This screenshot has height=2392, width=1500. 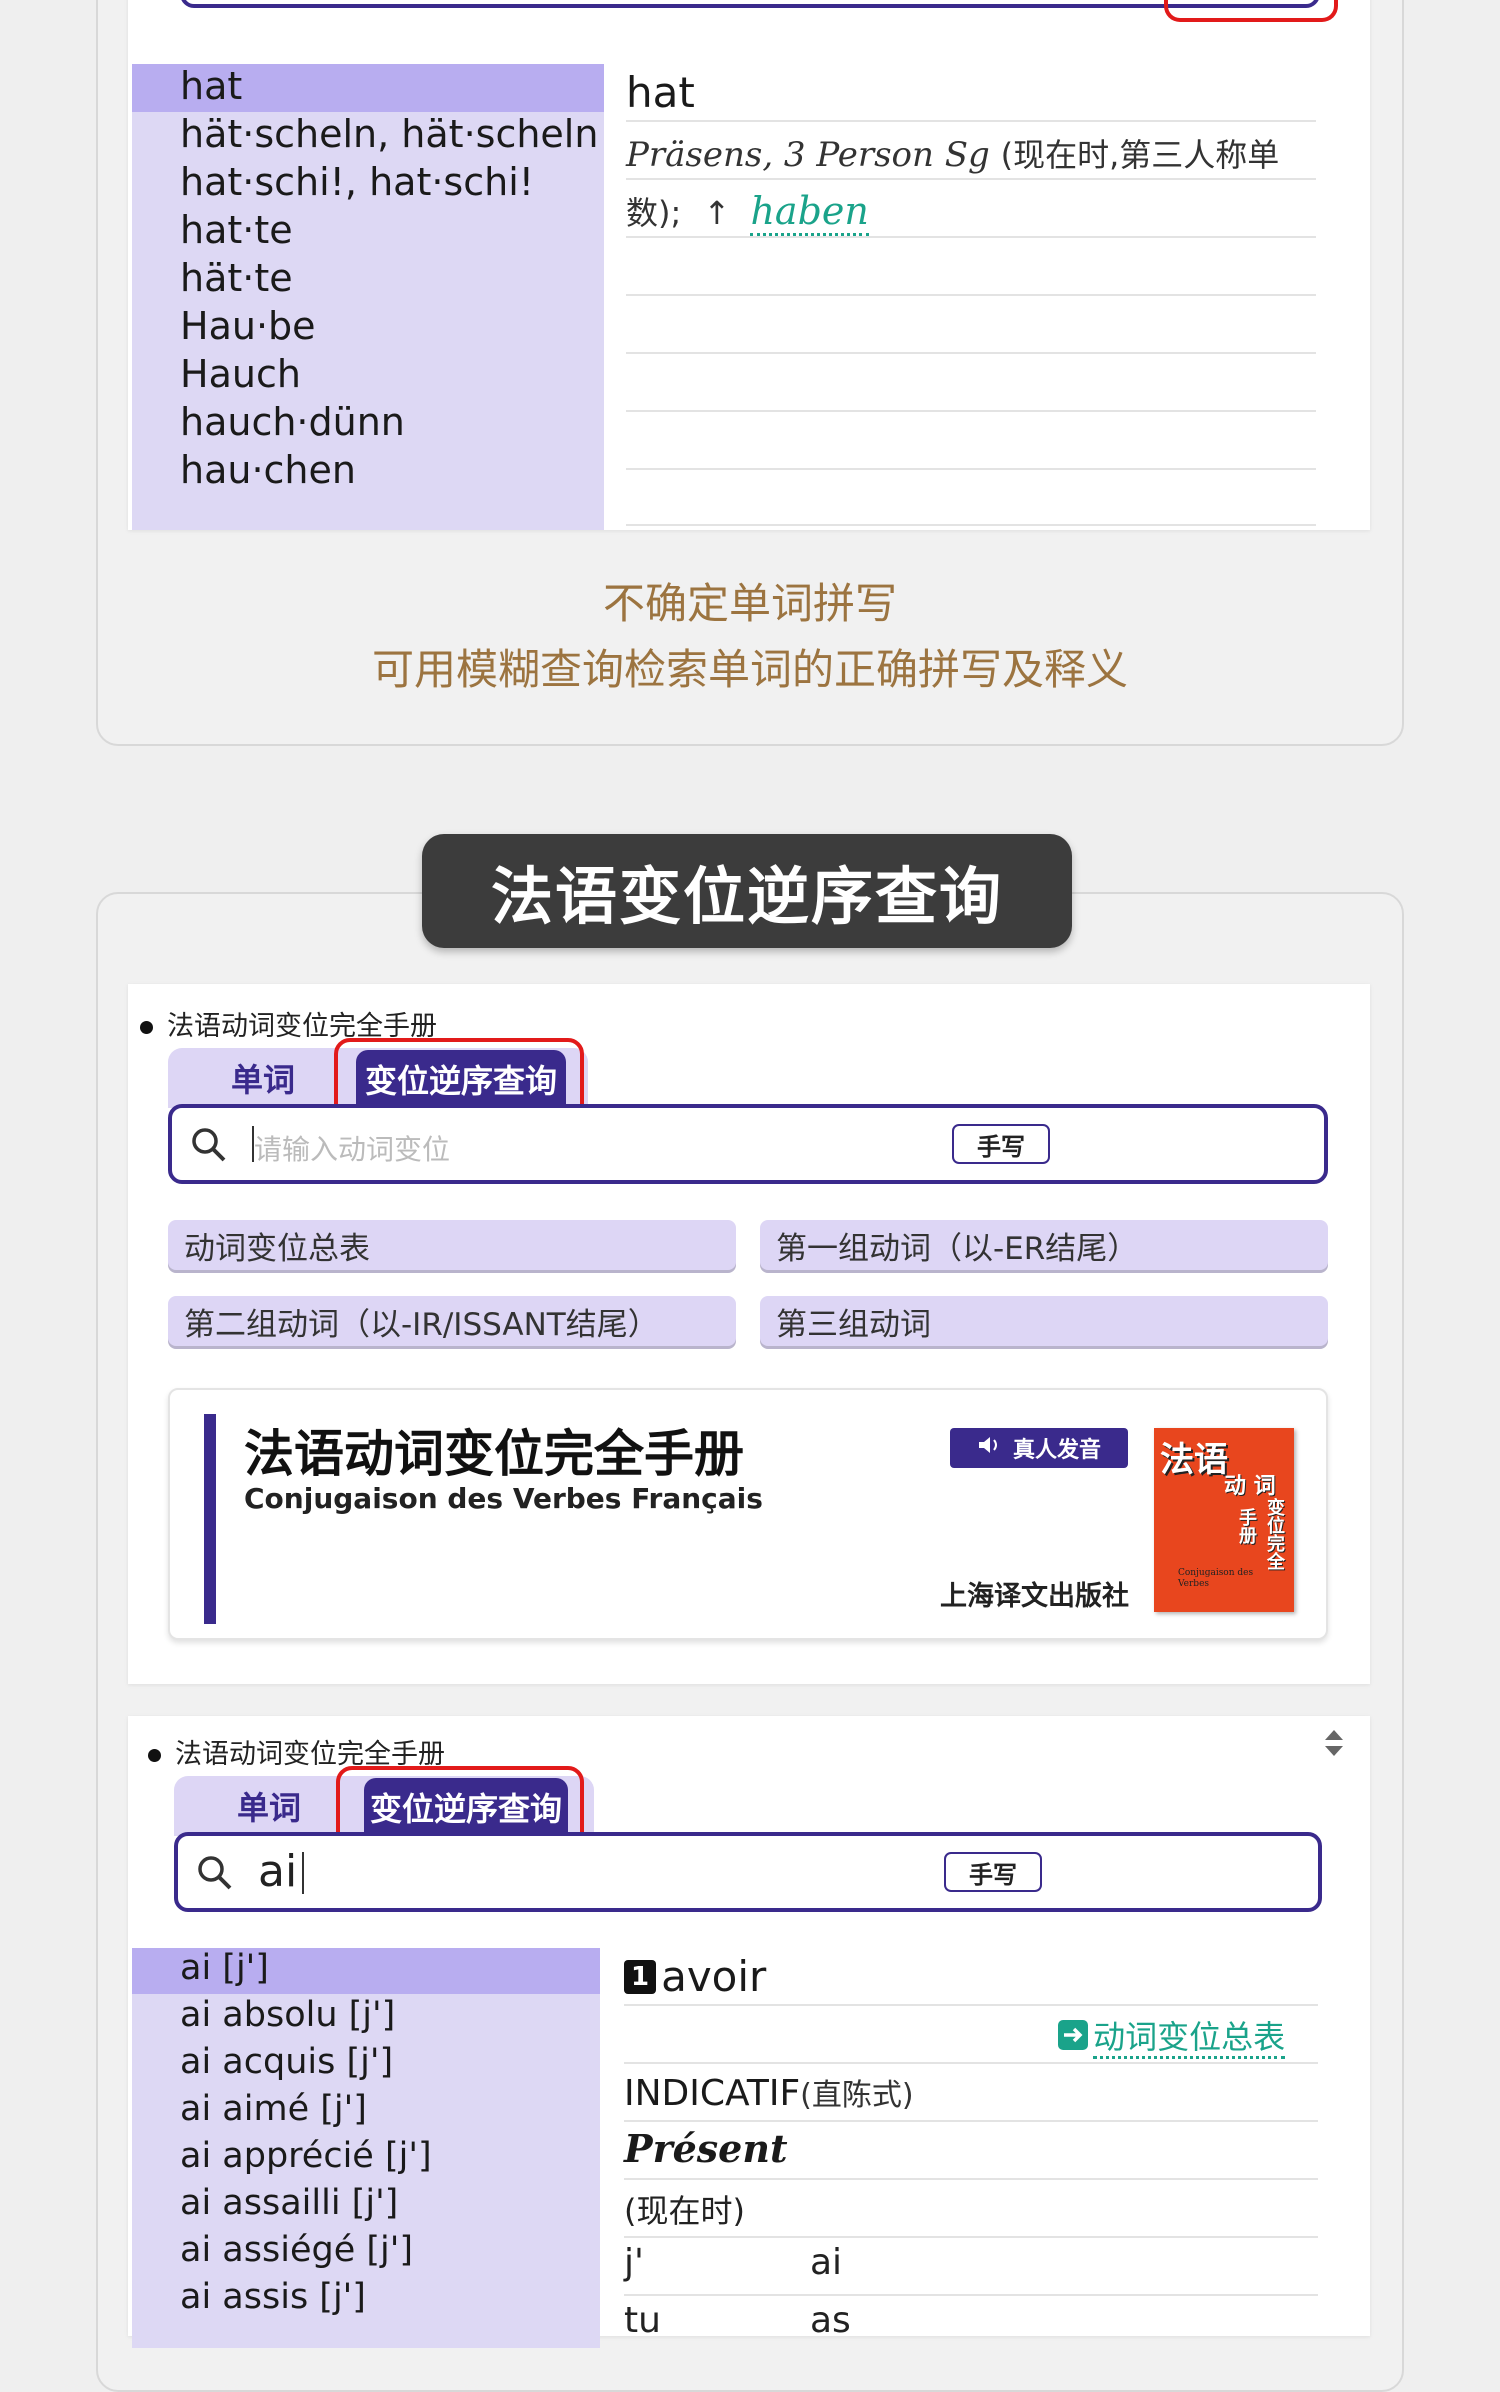 I want to click on search-input: hat, so click(x=750, y=4).